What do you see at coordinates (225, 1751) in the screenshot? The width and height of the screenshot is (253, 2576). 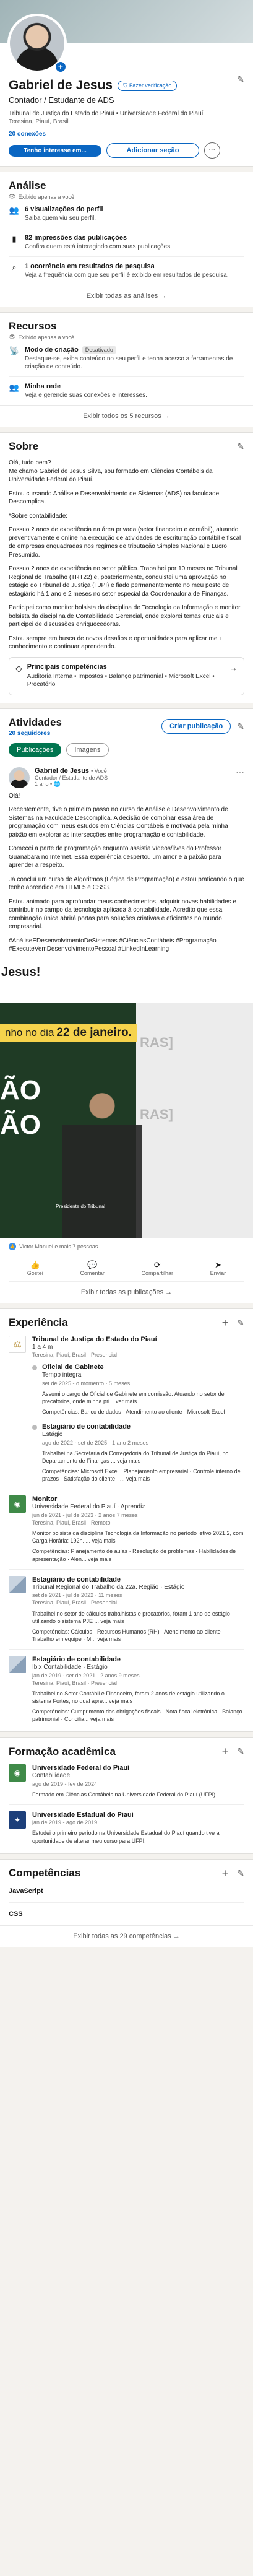 I see `add-education-icon: +` at bounding box center [225, 1751].